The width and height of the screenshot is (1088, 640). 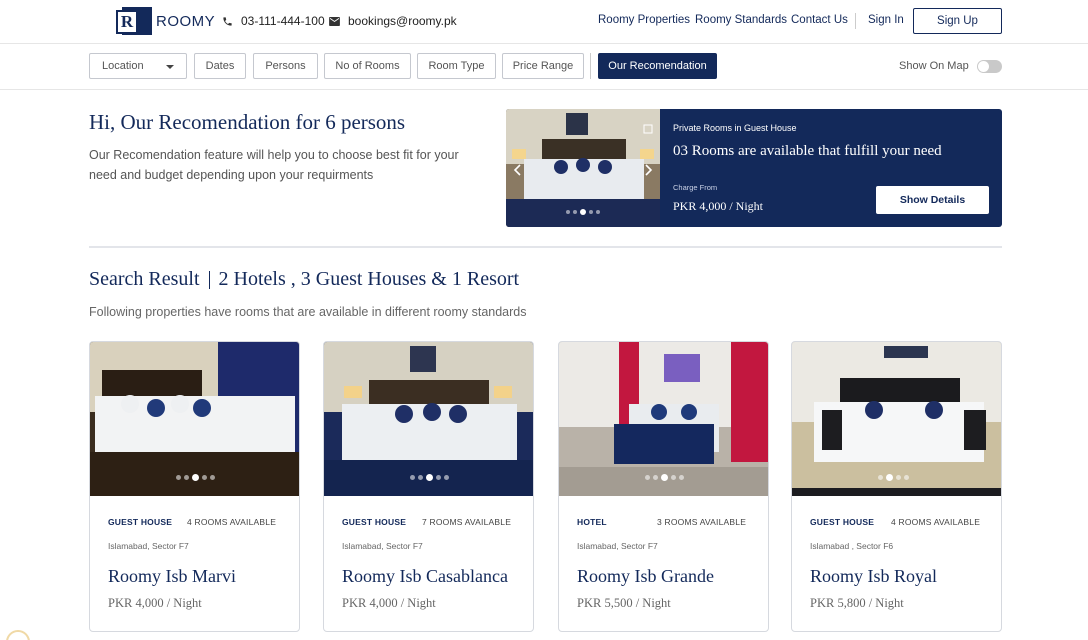 I want to click on nav-divider, so click(x=855, y=21).